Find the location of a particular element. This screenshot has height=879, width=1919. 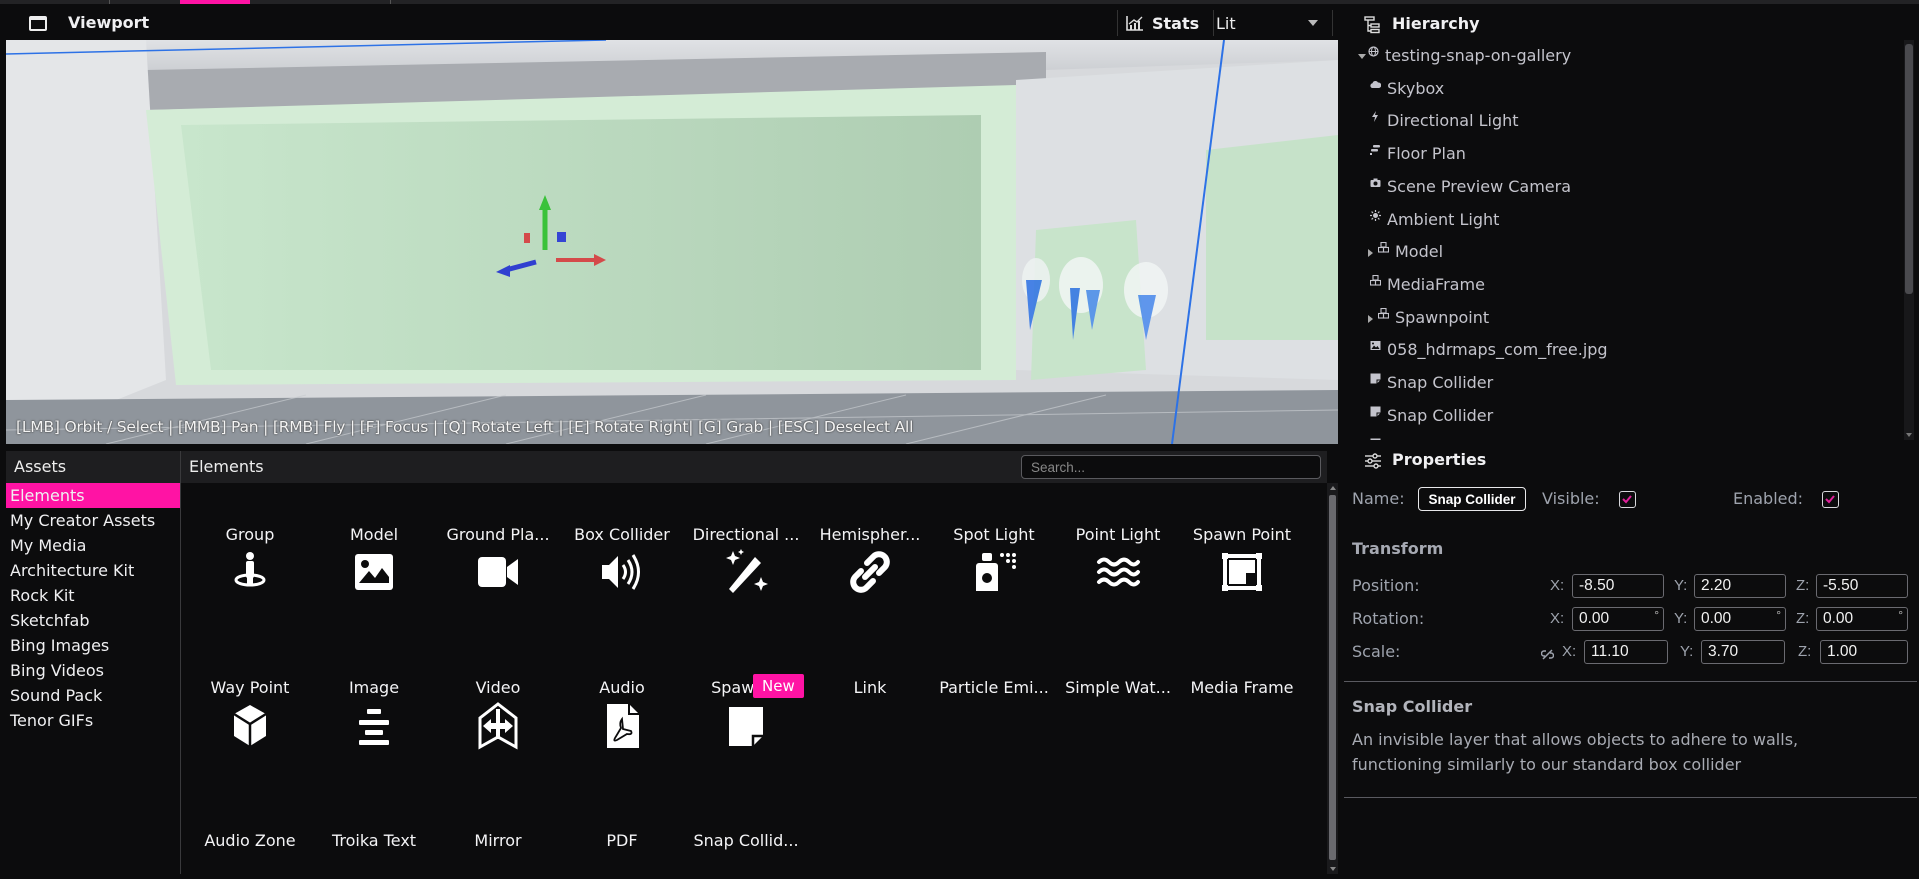

visible-checkbox is located at coordinates (1627, 499).